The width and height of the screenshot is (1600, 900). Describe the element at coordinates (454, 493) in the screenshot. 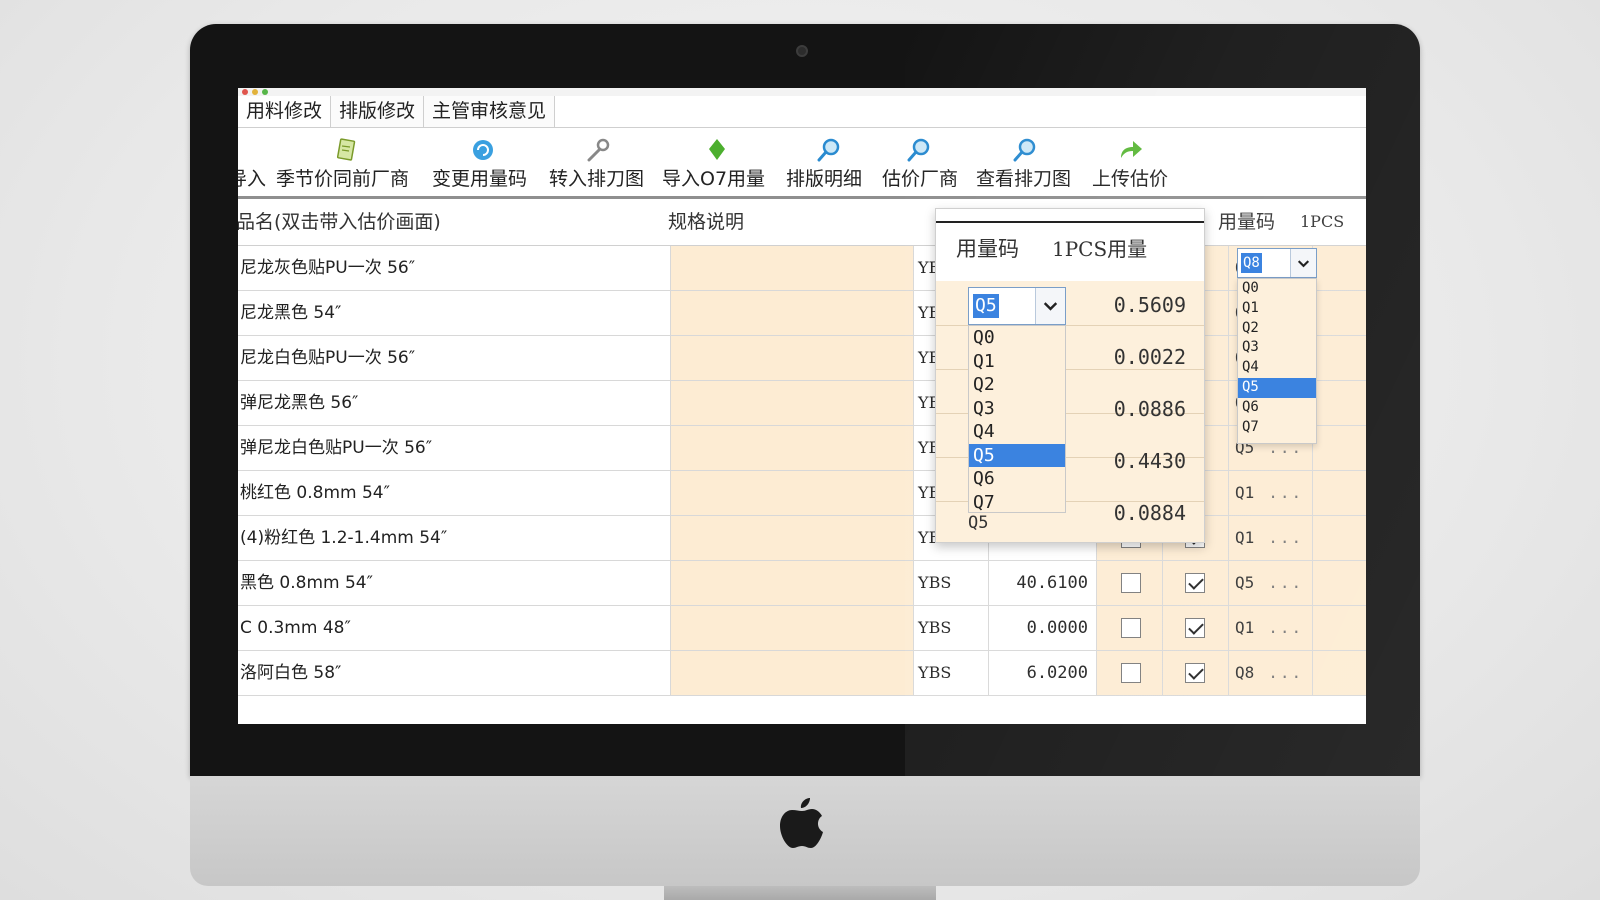

I see `material-name-cell: 桃红色 0.8mm 54″` at that location.